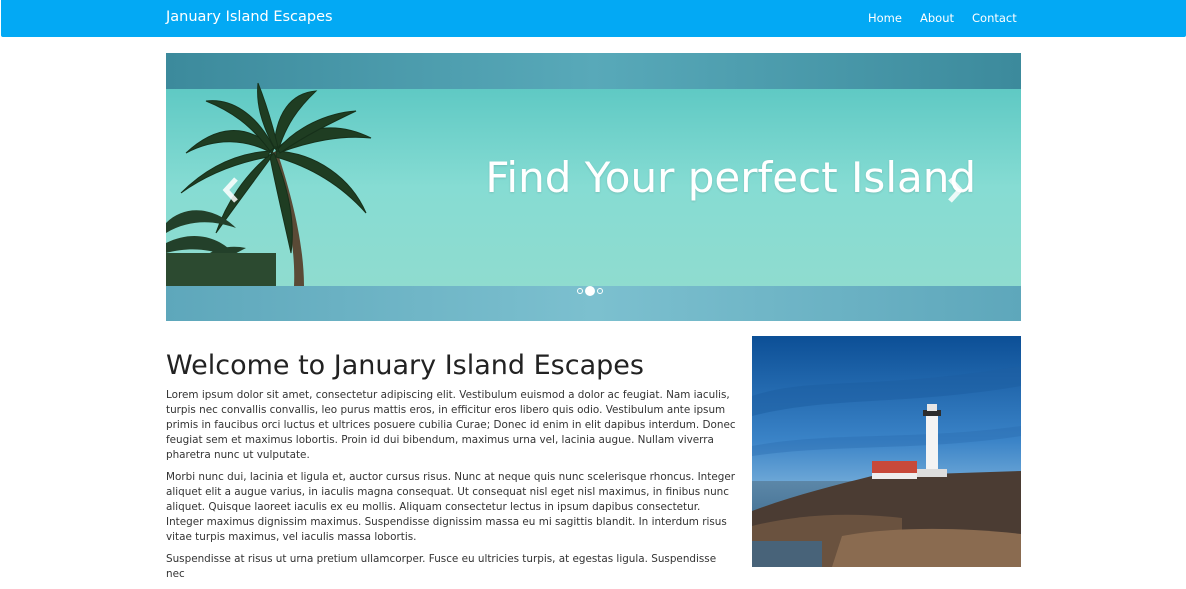 Image resolution: width=1186 pixels, height=589 pixels. Describe the element at coordinates (937, 18) in the screenshot. I see `nav-link-about: About` at that location.